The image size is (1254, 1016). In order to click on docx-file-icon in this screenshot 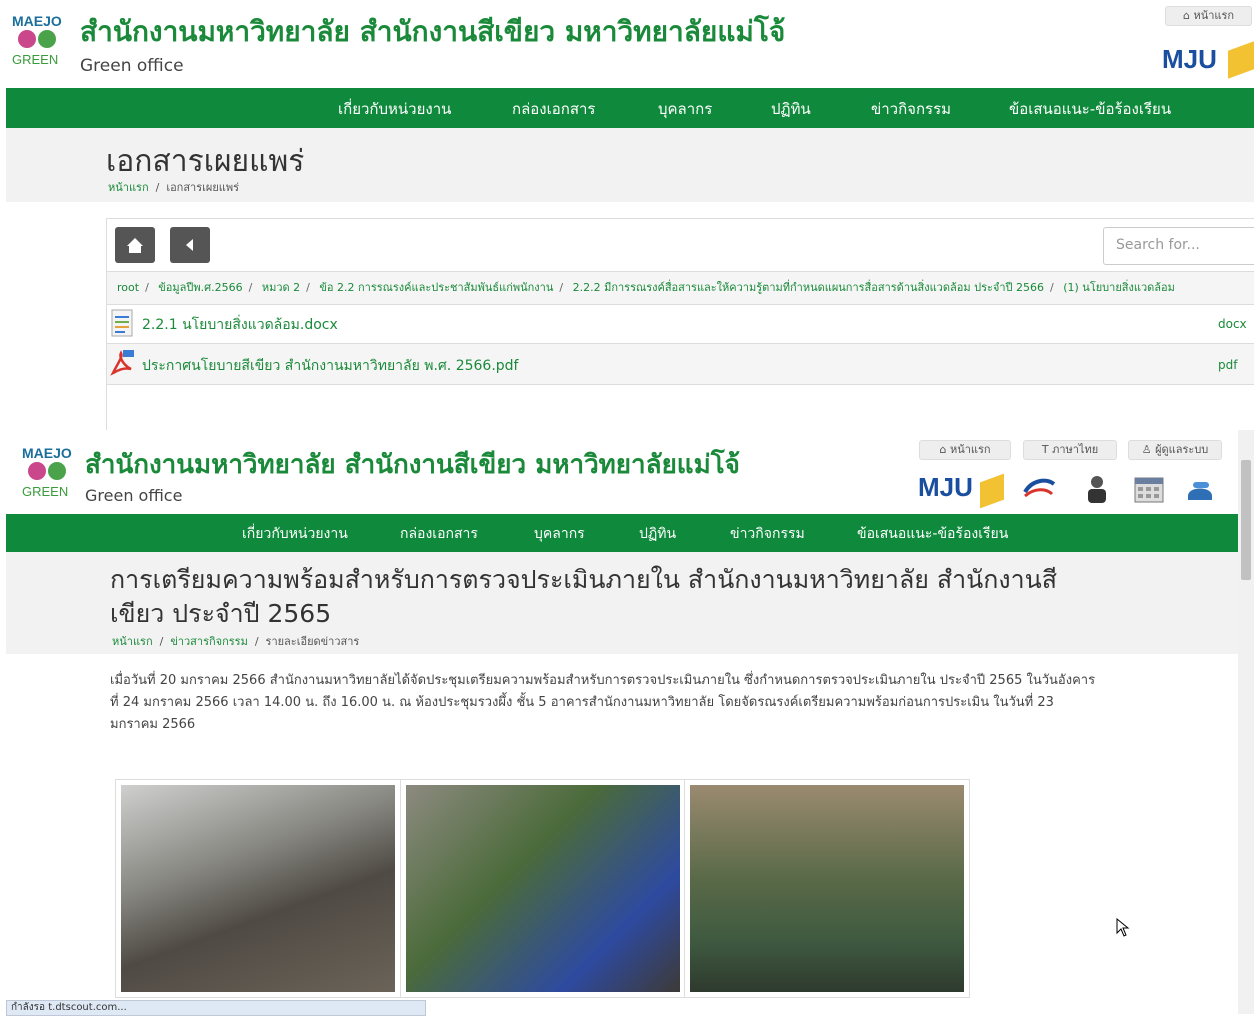, I will do `click(122, 323)`.